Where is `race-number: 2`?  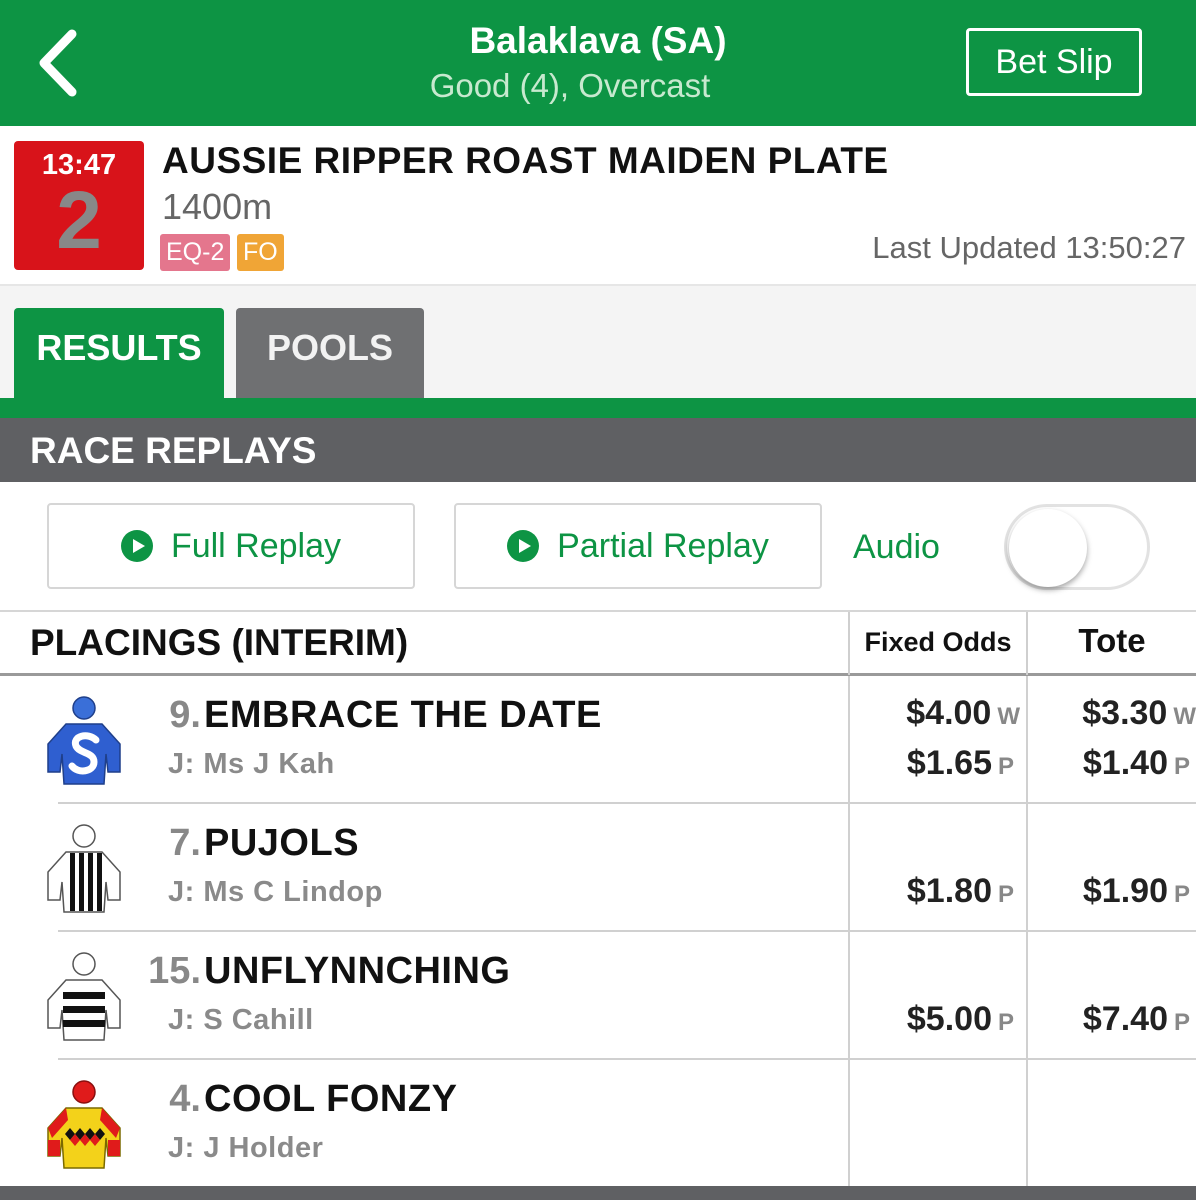 race-number: 2 is located at coordinates (79, 220).